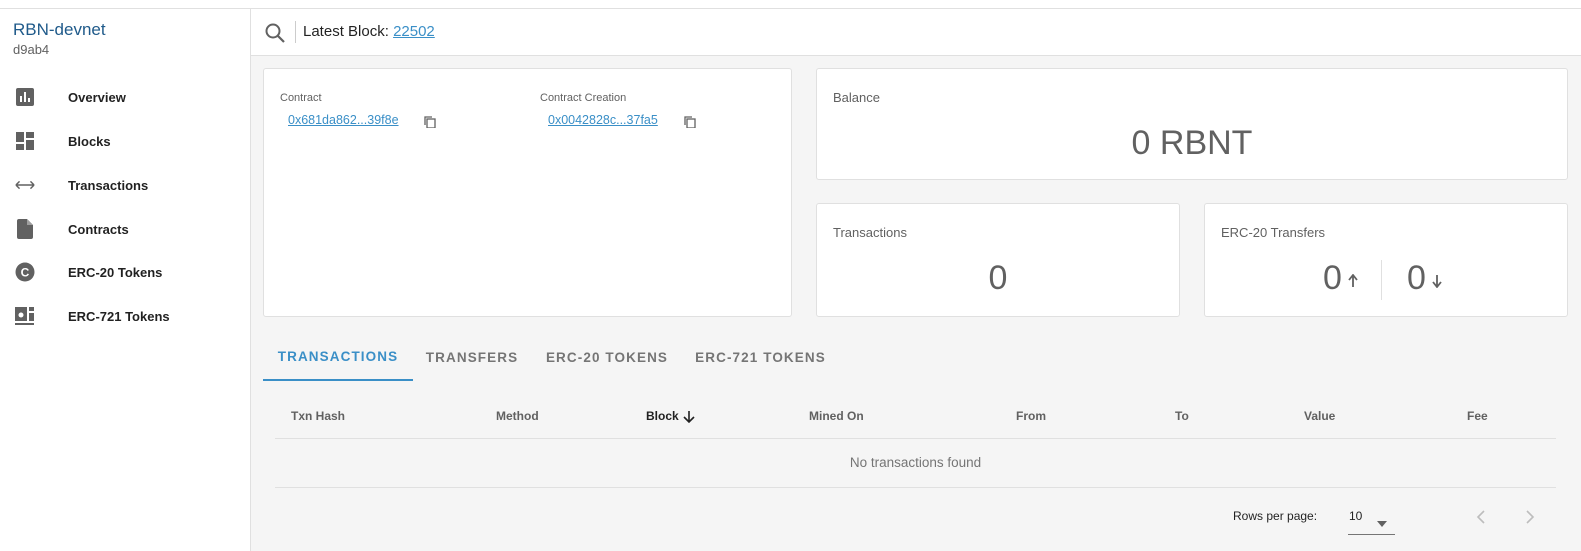 Image resolution: width=1581 pixels, height=551 pixels. I want to click on erc20-out-value: 0, so click(1416, 278).